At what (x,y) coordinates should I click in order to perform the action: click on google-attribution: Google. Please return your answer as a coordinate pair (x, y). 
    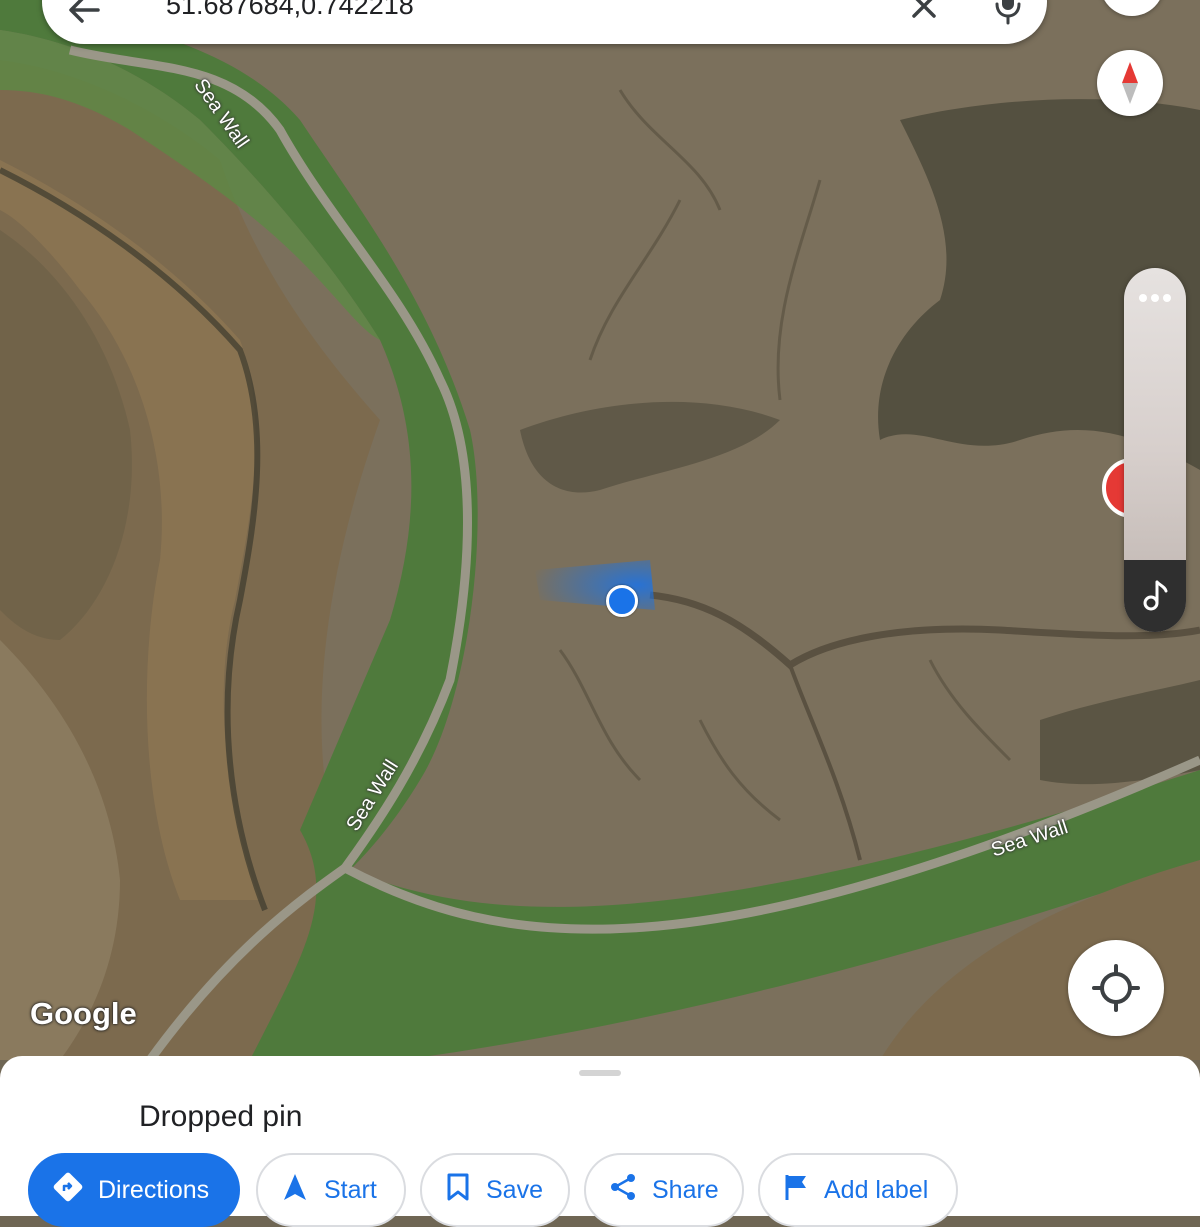
    Looking at the image, I should click on (83, 1013).